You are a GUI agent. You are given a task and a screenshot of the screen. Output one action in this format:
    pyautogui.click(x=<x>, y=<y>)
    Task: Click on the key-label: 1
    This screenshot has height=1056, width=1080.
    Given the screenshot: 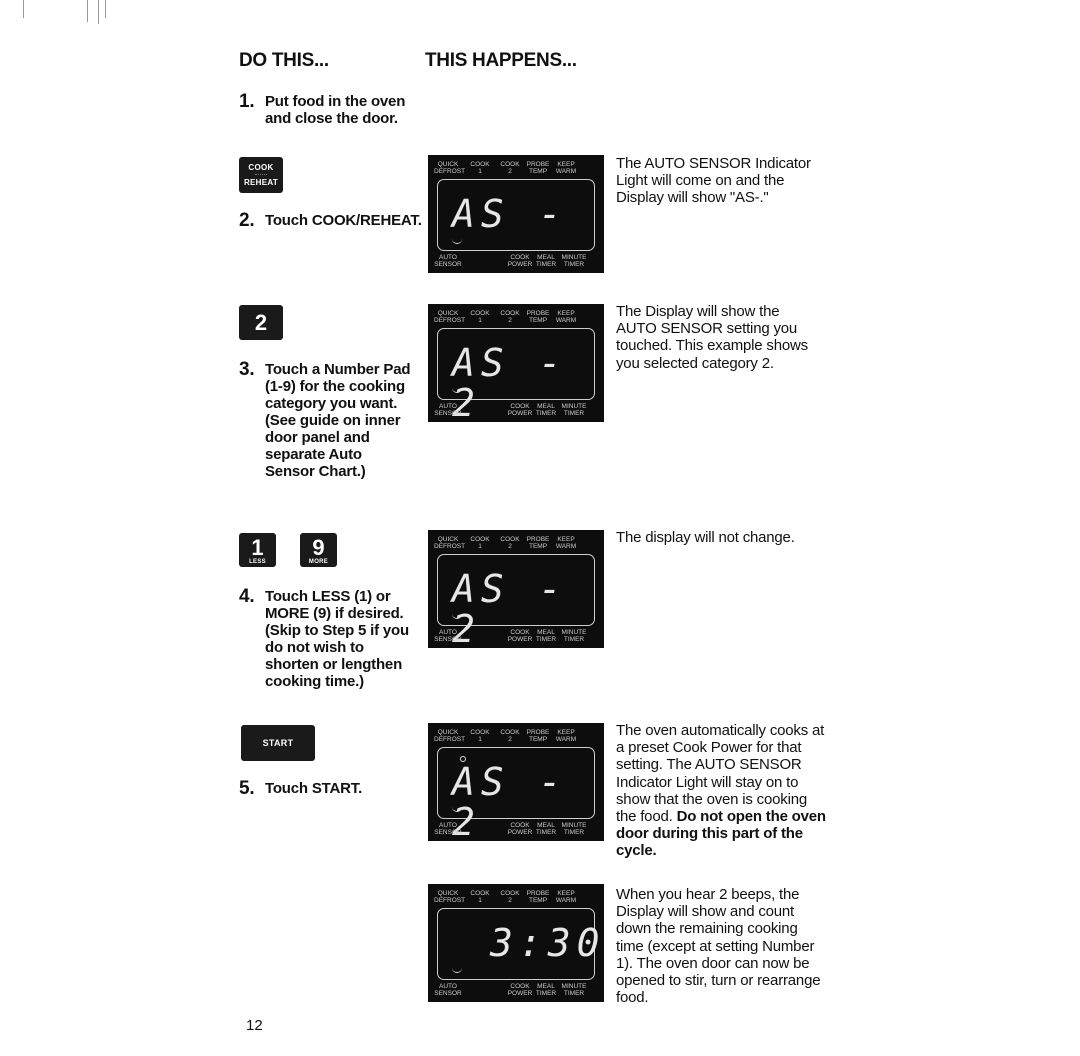 What is the action you would take?
    pyautogui.click(x=257, y=547)
    